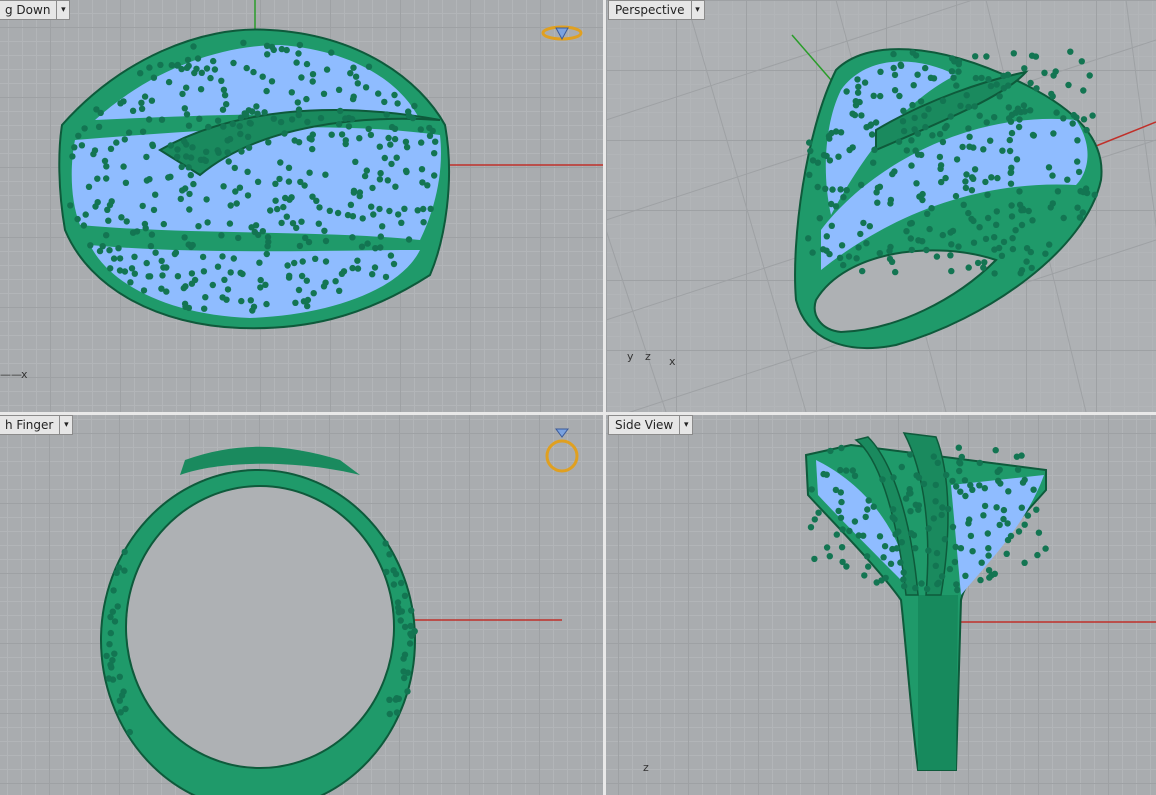  Describe the element at coordinates (562, 451) in the screenshot. I see `ring-view-icon` at that location.